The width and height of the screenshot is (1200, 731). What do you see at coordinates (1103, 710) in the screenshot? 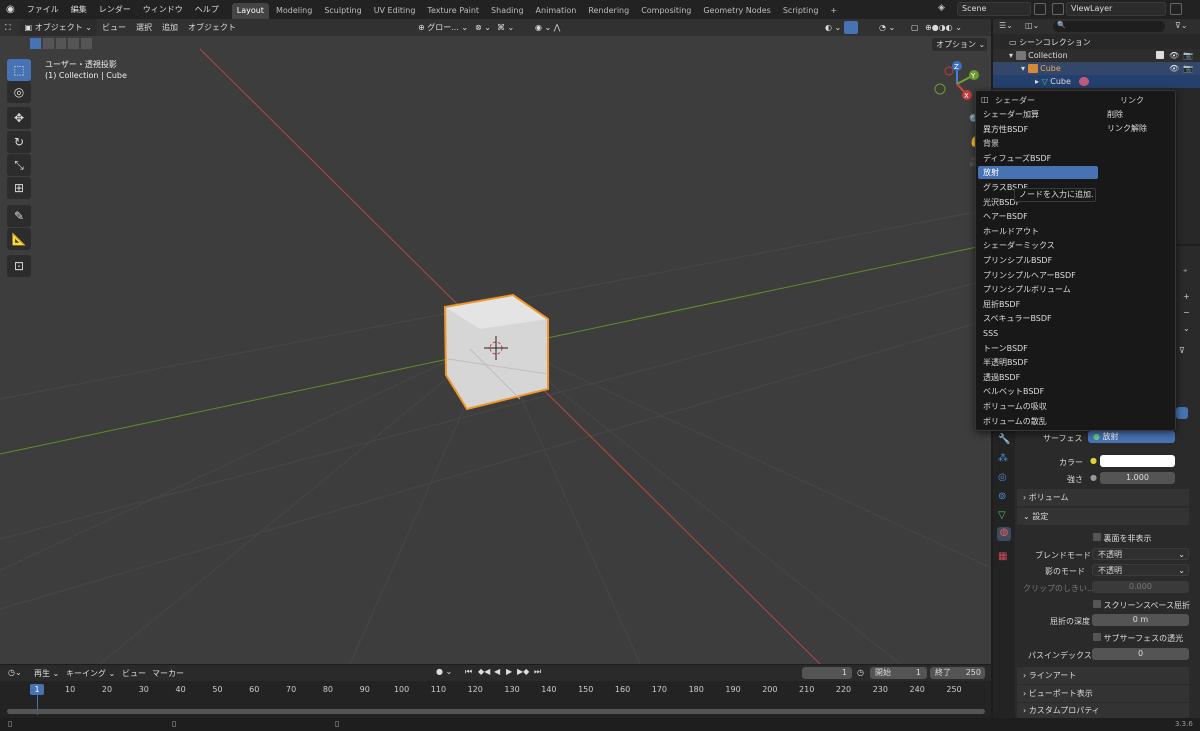
I see `custom-props-panel-header: › カスタムプロパティ` at bounding box center [1103, 710].